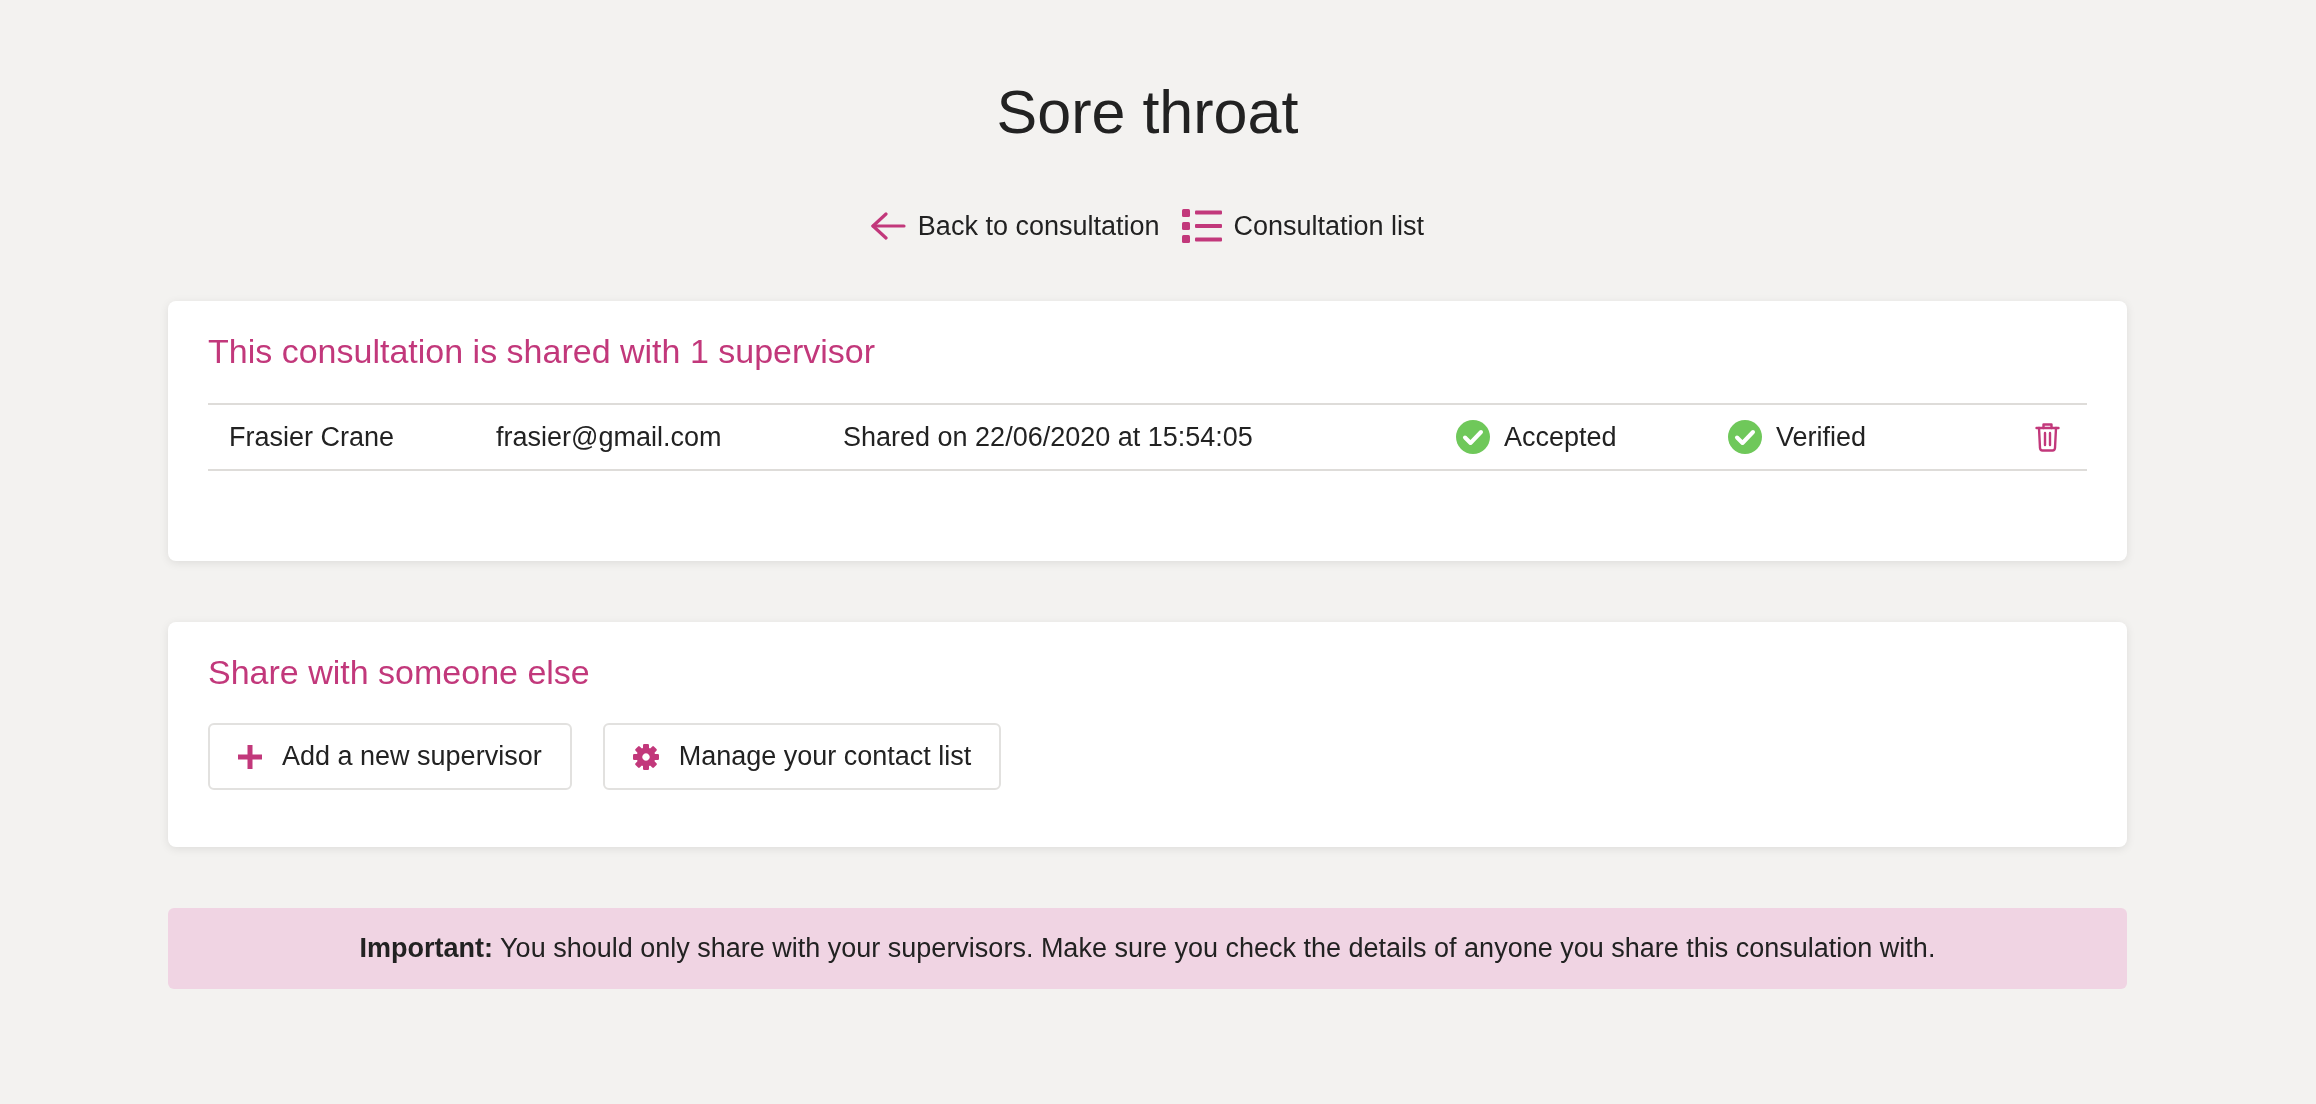 This screenshot has height=1104, width=2316. Describe the element at coordinates (1048, 437) in the screenshot. I see `date-cell-text: Shared on 22/06/2020 at 15:54:05` at that location.